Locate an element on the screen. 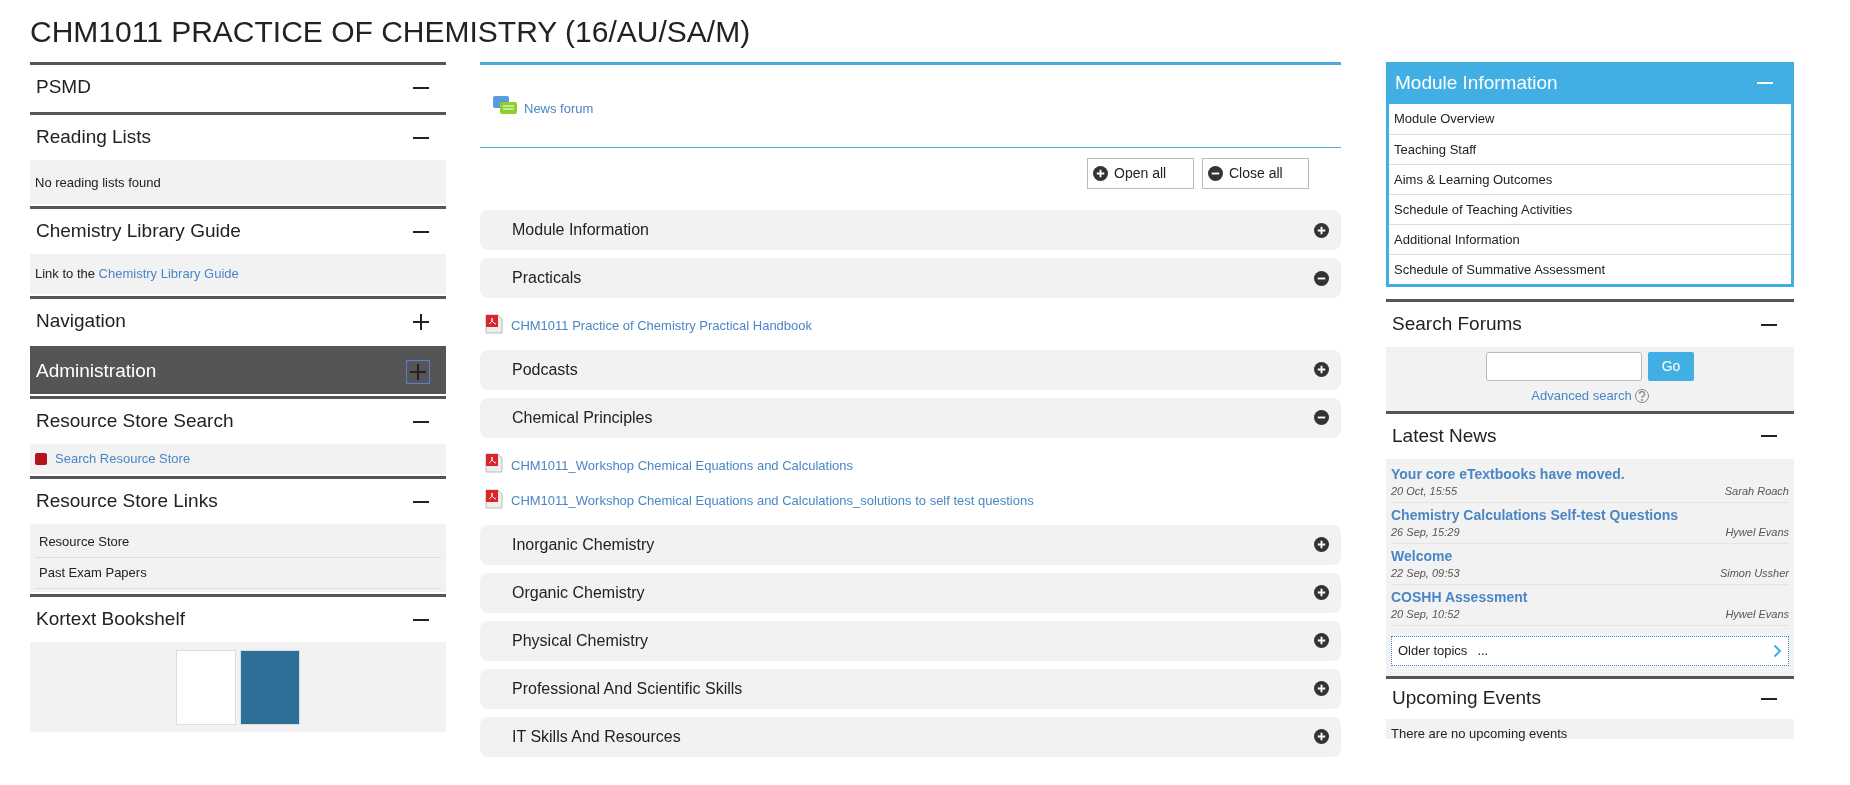 This screenshot has width=1850, height=785. search-field is located at coordinates (1563, 366).